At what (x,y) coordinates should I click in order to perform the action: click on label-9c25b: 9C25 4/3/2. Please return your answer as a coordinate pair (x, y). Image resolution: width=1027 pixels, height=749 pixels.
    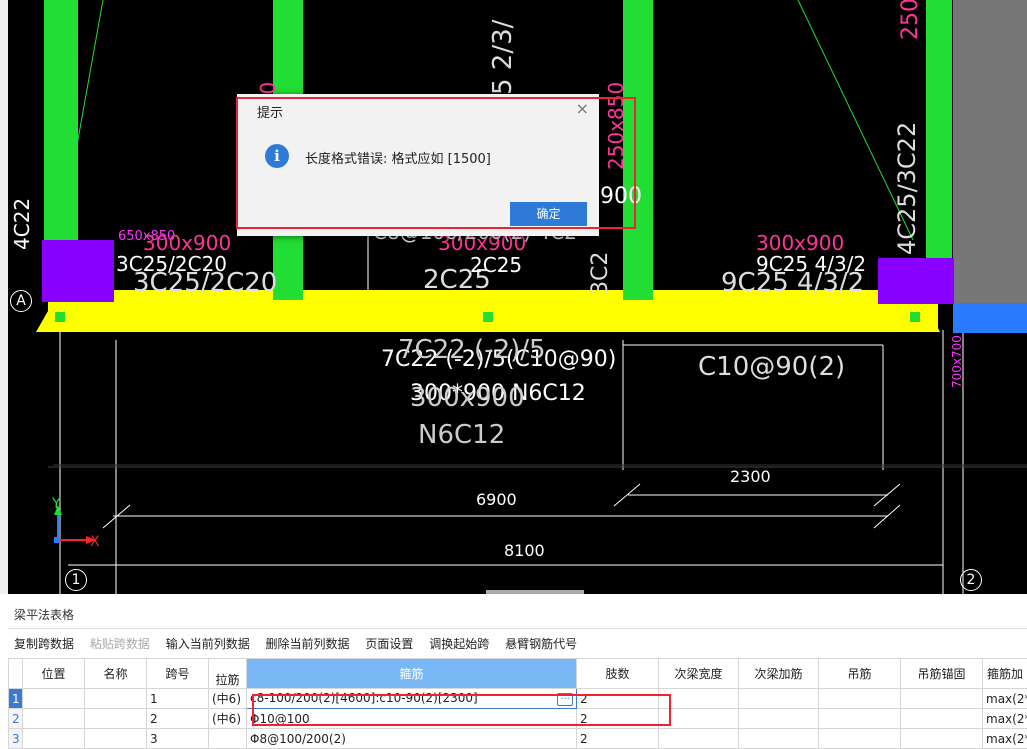
    Looking at the image, I should click on (792, 283).